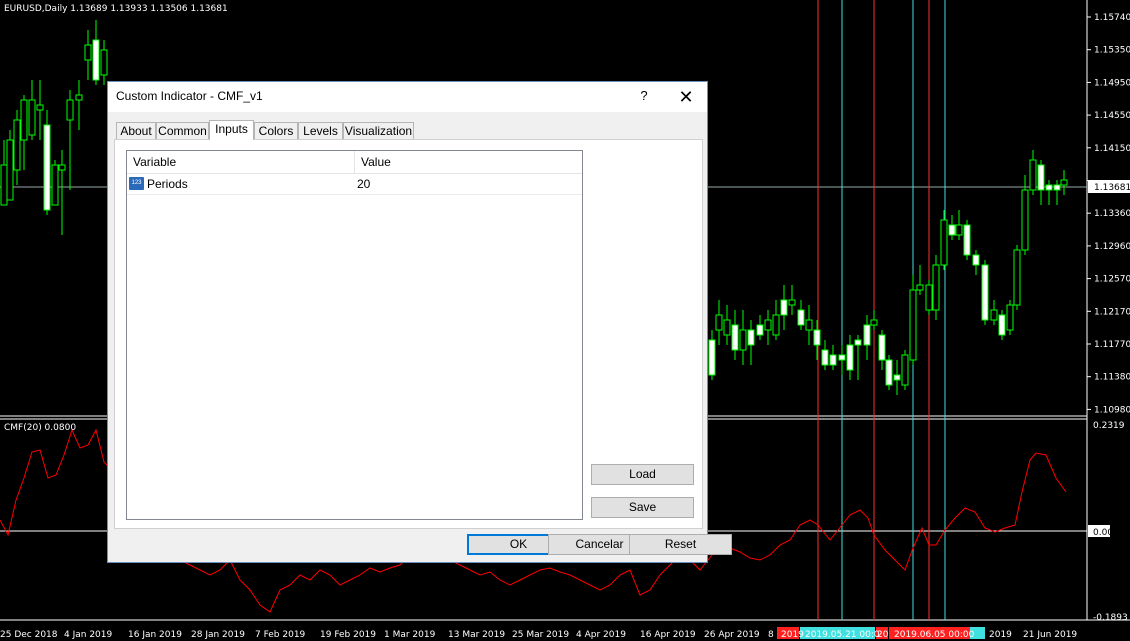 This screenshot has height=641, width=1130. Describe the element at coordinates (88, 635) in the screenshot. I see `time-label: 4 Jan 2019` at that location.